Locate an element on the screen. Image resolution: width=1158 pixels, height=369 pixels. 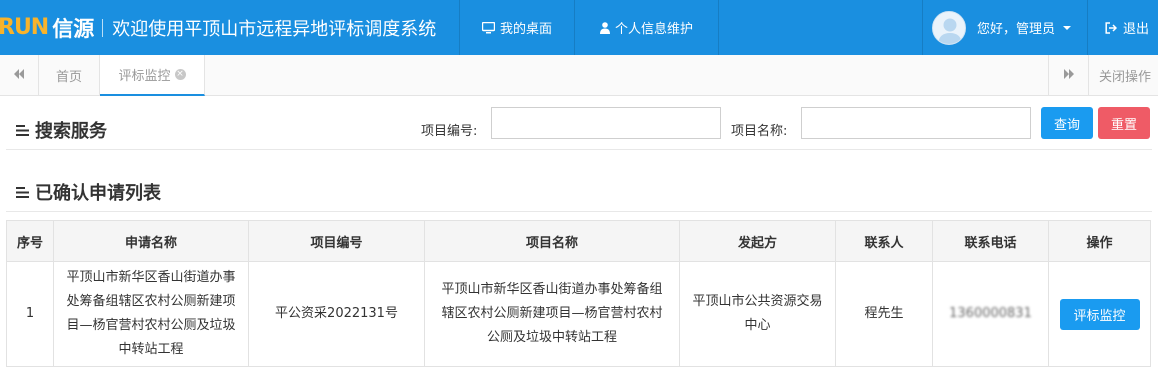
column-header-application-name: 申请名称 is located at coordinates (151, 241).